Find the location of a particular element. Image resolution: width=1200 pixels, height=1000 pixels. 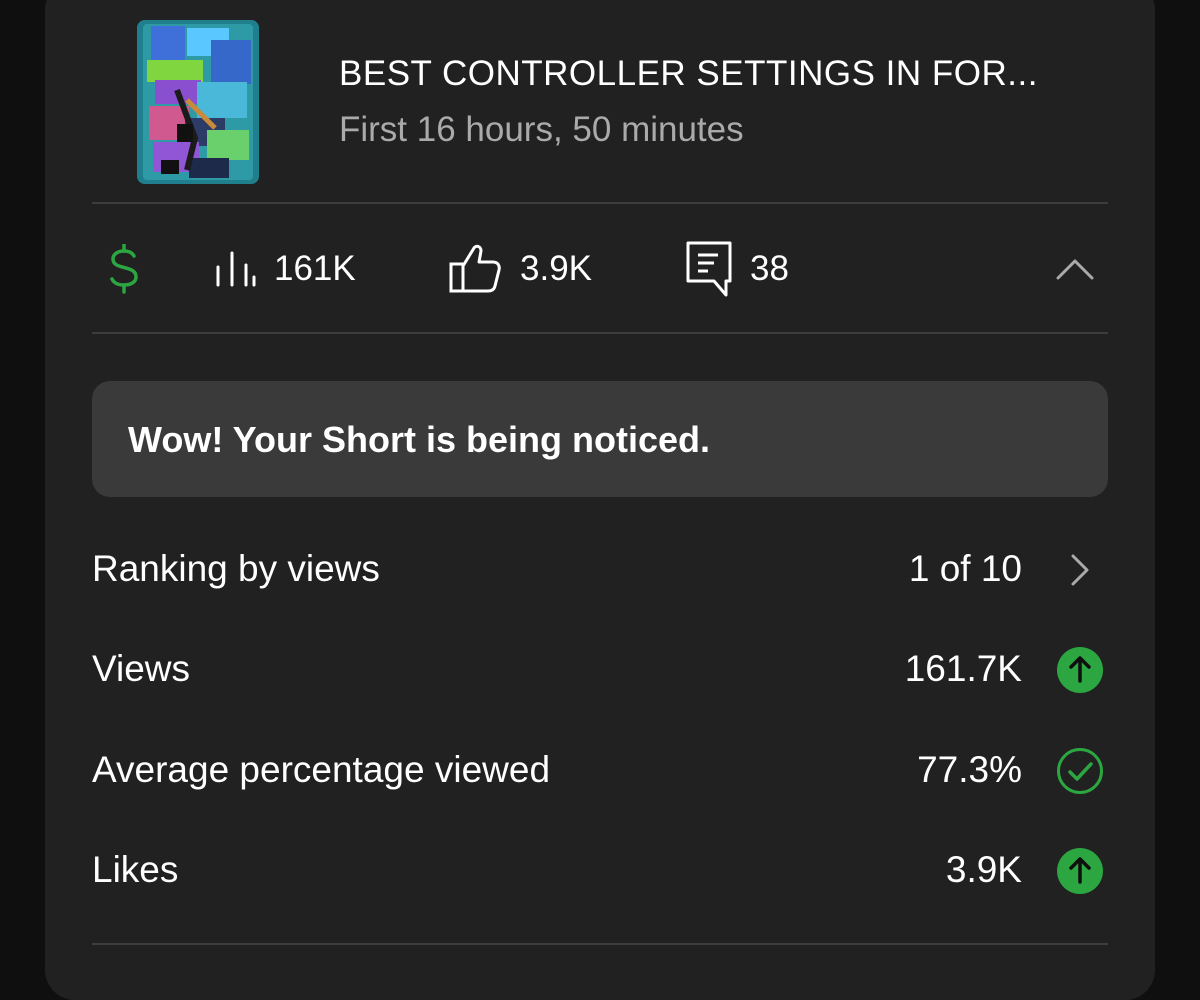

metric-label: Average percentage viewed is located at coordinates (321, 769).